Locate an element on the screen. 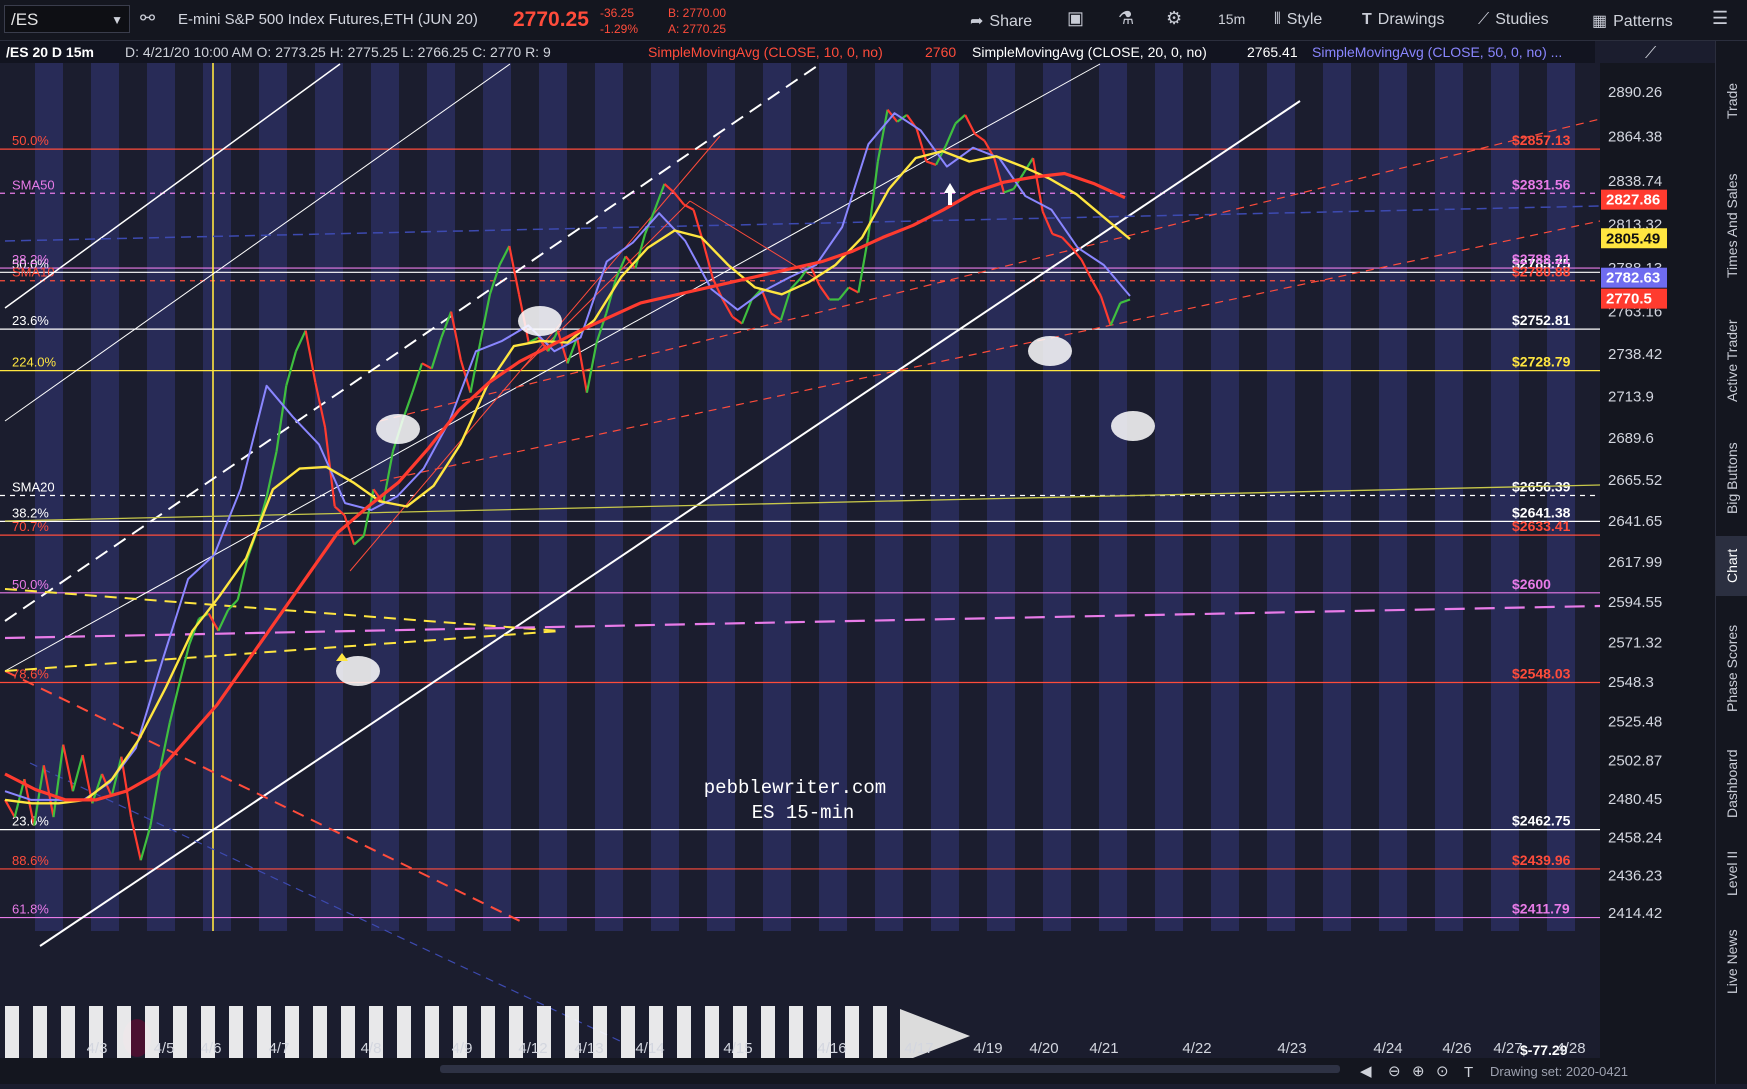  tab-chart: Chart is located at coordinates (1731, 566).